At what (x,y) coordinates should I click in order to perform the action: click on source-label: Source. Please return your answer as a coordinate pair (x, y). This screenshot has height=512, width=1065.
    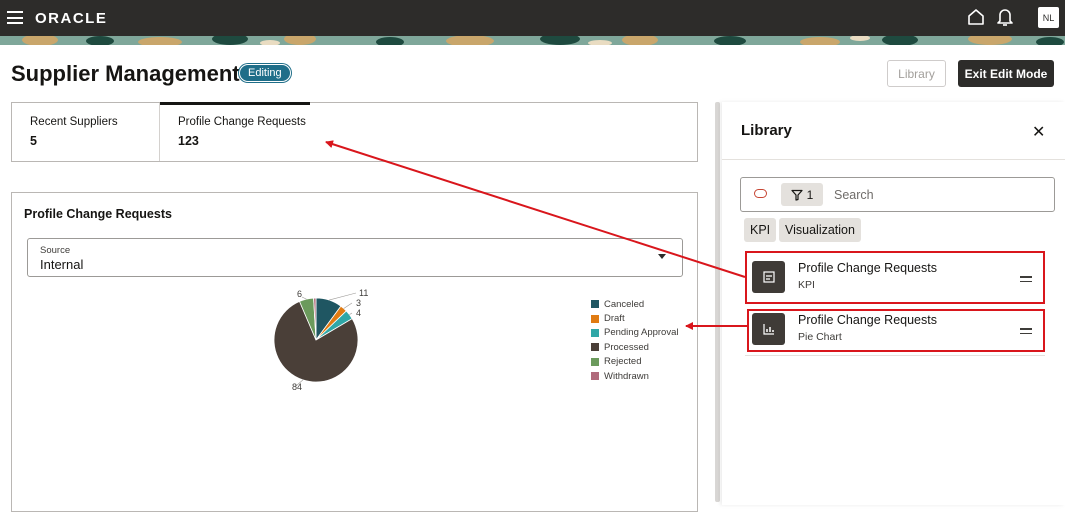
    Looking at the image, I should click on (55, 250).